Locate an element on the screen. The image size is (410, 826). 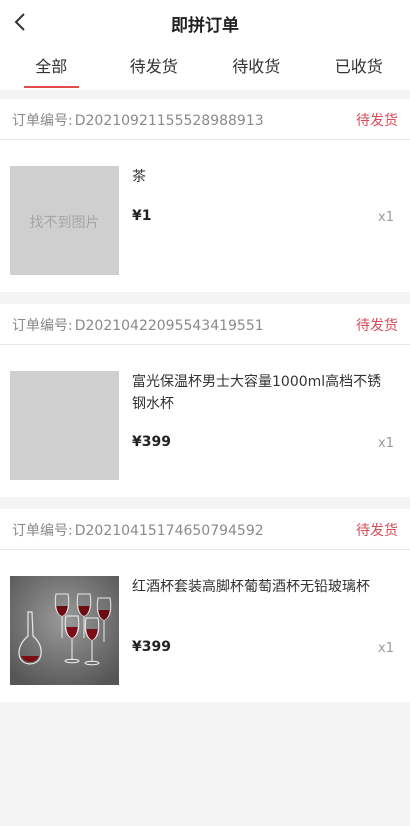
product-name: 茶 is located at coordinates (139, 177).